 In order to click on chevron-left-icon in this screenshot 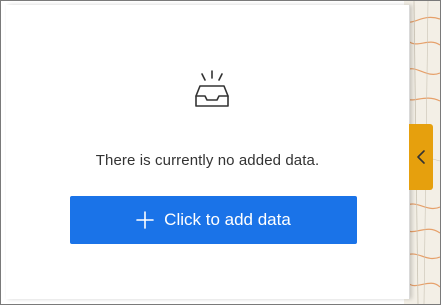, I will do `click(421, 157)`.